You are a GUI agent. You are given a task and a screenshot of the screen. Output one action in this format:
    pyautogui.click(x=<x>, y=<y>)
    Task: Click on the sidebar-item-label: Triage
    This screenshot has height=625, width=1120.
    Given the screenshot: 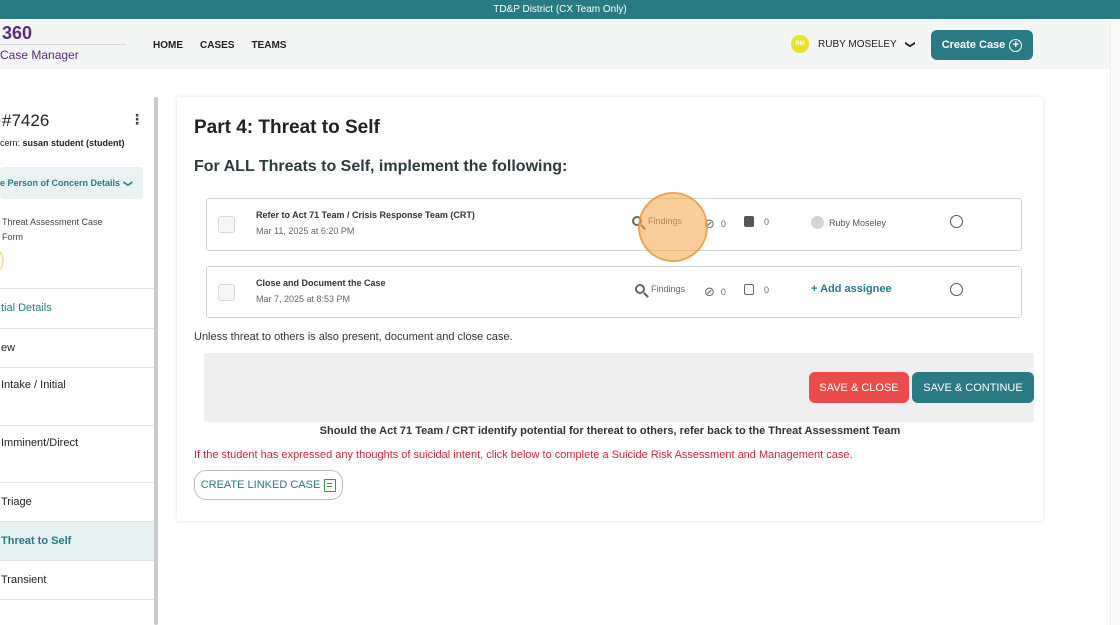 What is the action you would take?
    pyautogui.click(x=16, y=502)
    